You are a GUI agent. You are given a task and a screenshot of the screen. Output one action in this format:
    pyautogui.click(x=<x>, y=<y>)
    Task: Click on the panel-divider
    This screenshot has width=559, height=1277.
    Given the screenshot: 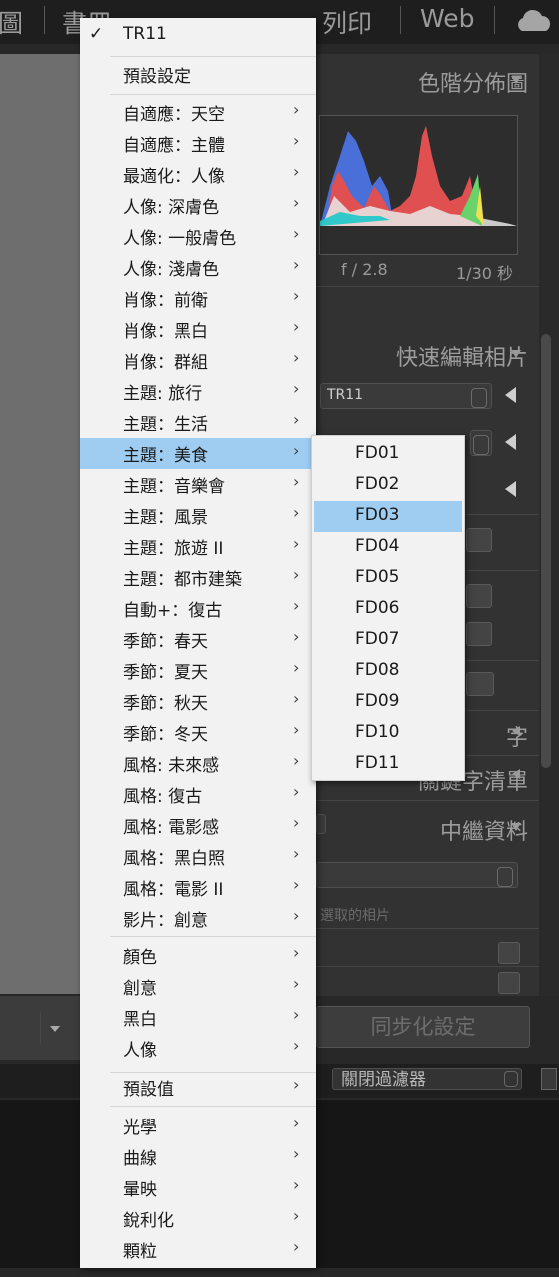 What is the action you would take?
    pyautogui.click(x=427, y=286)
    